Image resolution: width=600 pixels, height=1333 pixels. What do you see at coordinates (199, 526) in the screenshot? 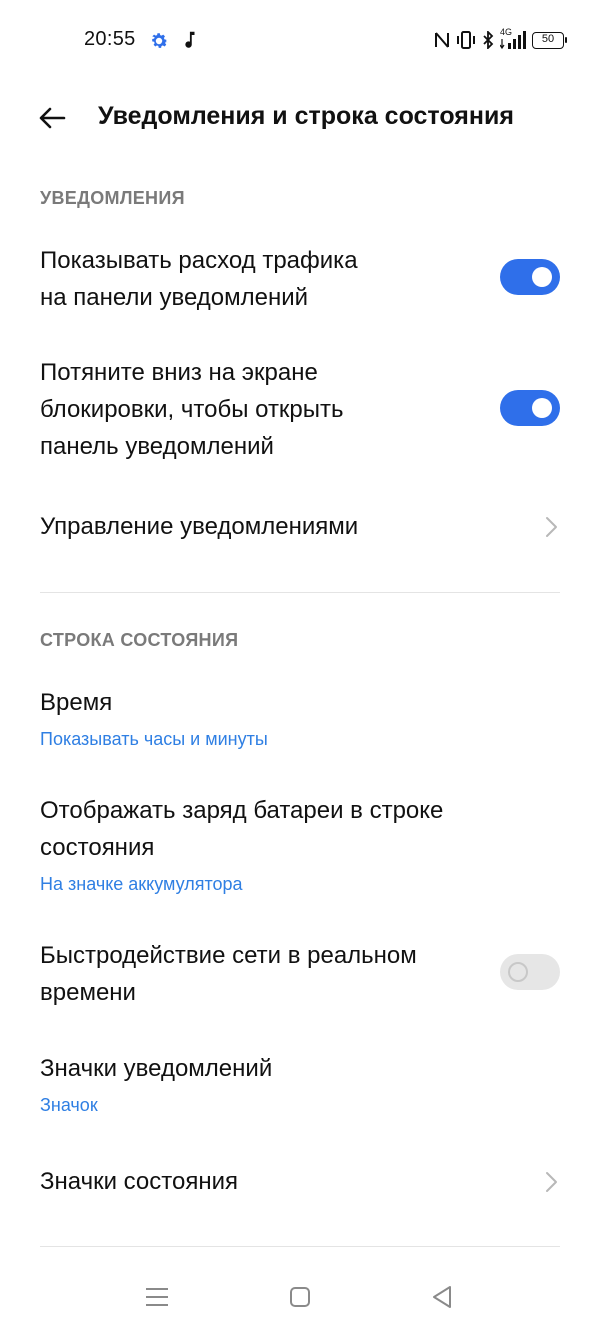
I see `setting-label: Управление уведомлениями` at bounding box center [199, 526].